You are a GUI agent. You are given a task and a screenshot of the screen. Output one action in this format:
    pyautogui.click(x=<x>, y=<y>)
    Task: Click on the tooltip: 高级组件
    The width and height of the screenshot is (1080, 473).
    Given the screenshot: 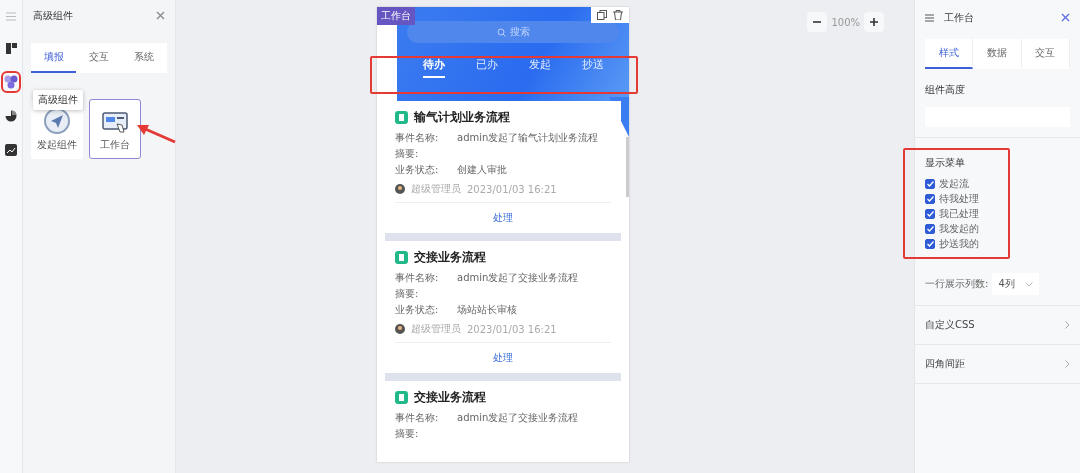 What is the action you would take?
    pyautogui.click(x=58, y=100)
    